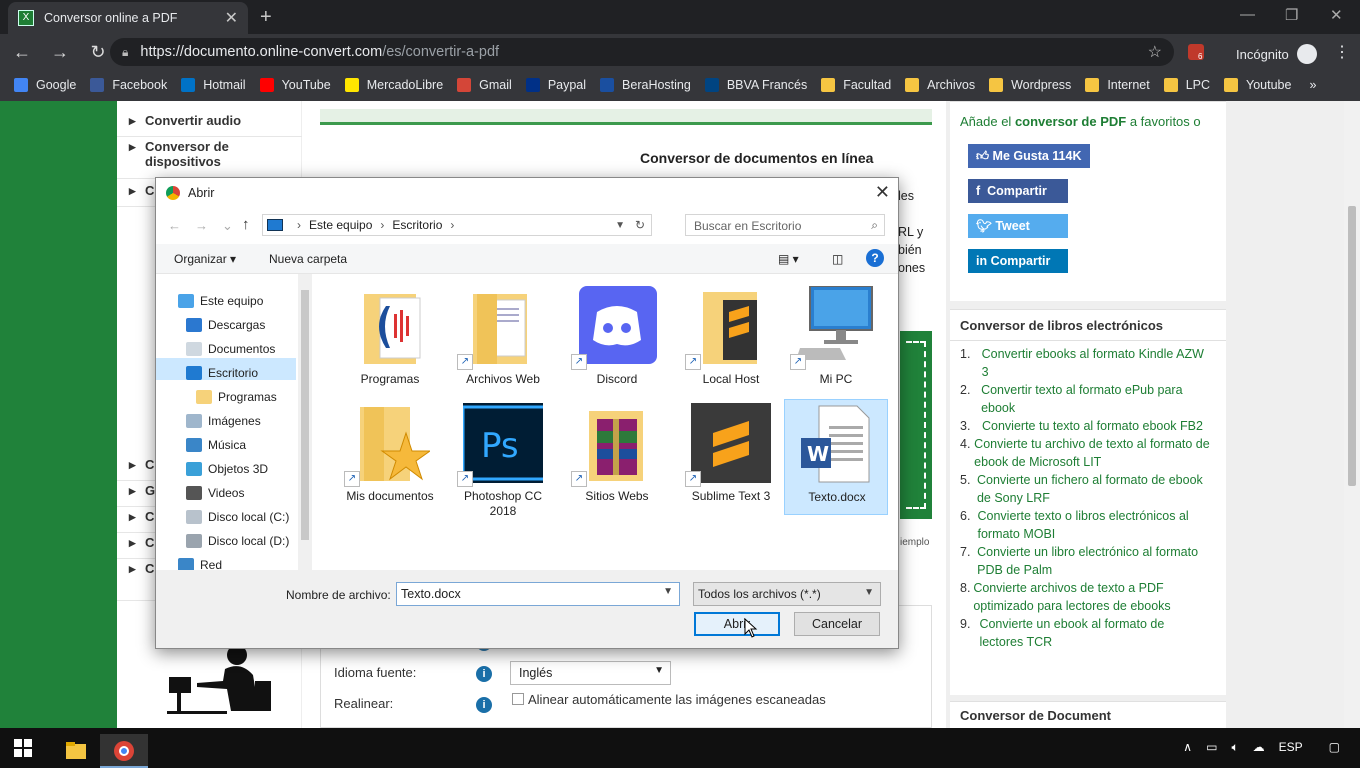 This screenshot has height=771, width=1360. What do you see at coordinates (207, 226) in the screenshot?
I see `back-forward-icons: ←→⌄` at bounding box center [207, 226].